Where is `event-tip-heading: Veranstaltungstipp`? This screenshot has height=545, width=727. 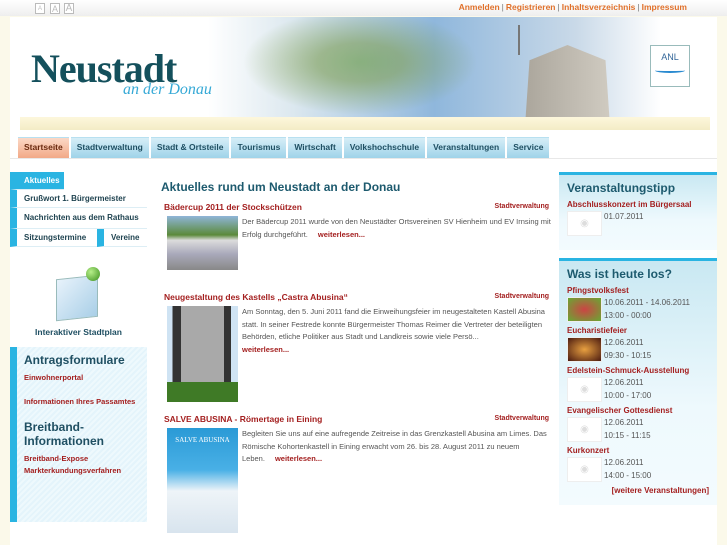 event-tip-heading: Veranstaltungstipp is located at coordinates (621, 188).